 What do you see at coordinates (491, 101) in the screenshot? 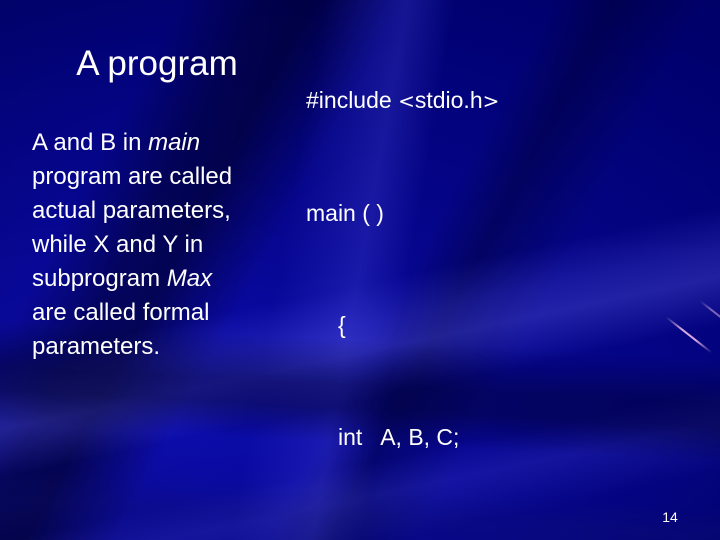
I see `angle-bracket-close-icon: >` at bounding box center [491, 101].